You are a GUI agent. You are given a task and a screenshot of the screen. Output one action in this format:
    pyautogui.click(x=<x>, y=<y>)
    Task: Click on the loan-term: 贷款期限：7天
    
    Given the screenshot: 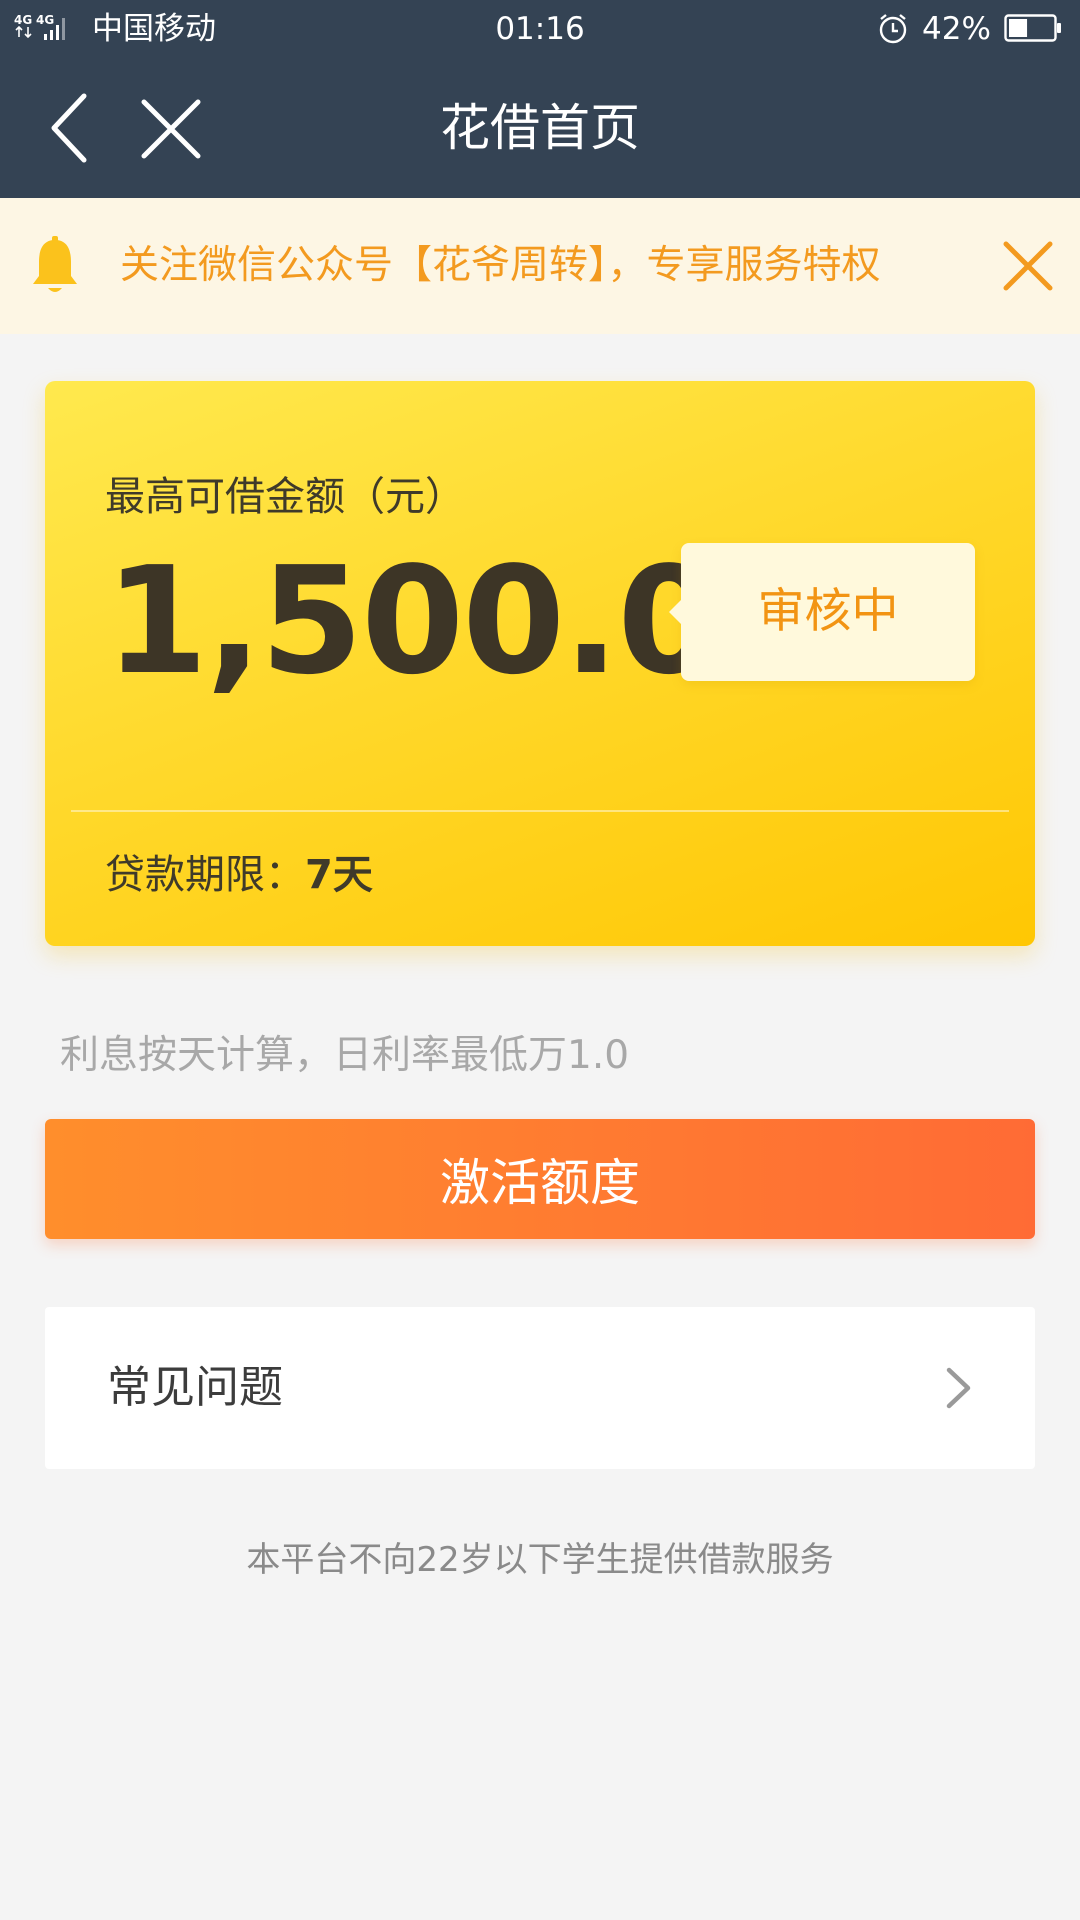 What is the action you would take?
    pyautogui.click(x=239, y=875)
    